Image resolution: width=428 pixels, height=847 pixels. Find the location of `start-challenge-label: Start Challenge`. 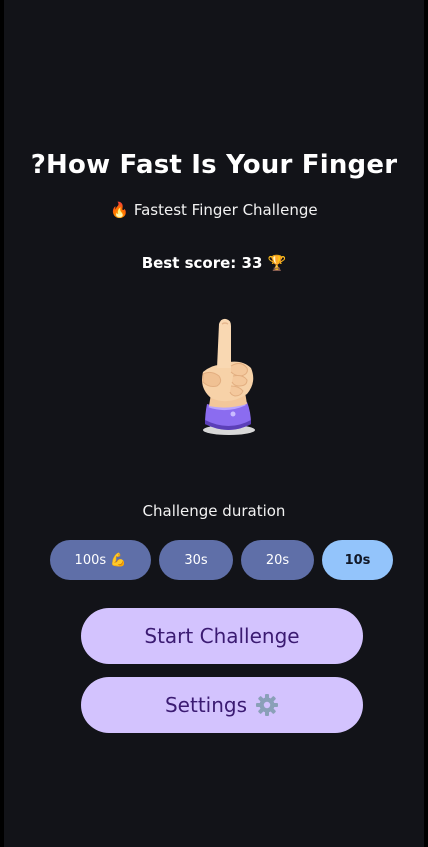

start-challenge-label: Start Challenge is located at coordinates (222, 636).